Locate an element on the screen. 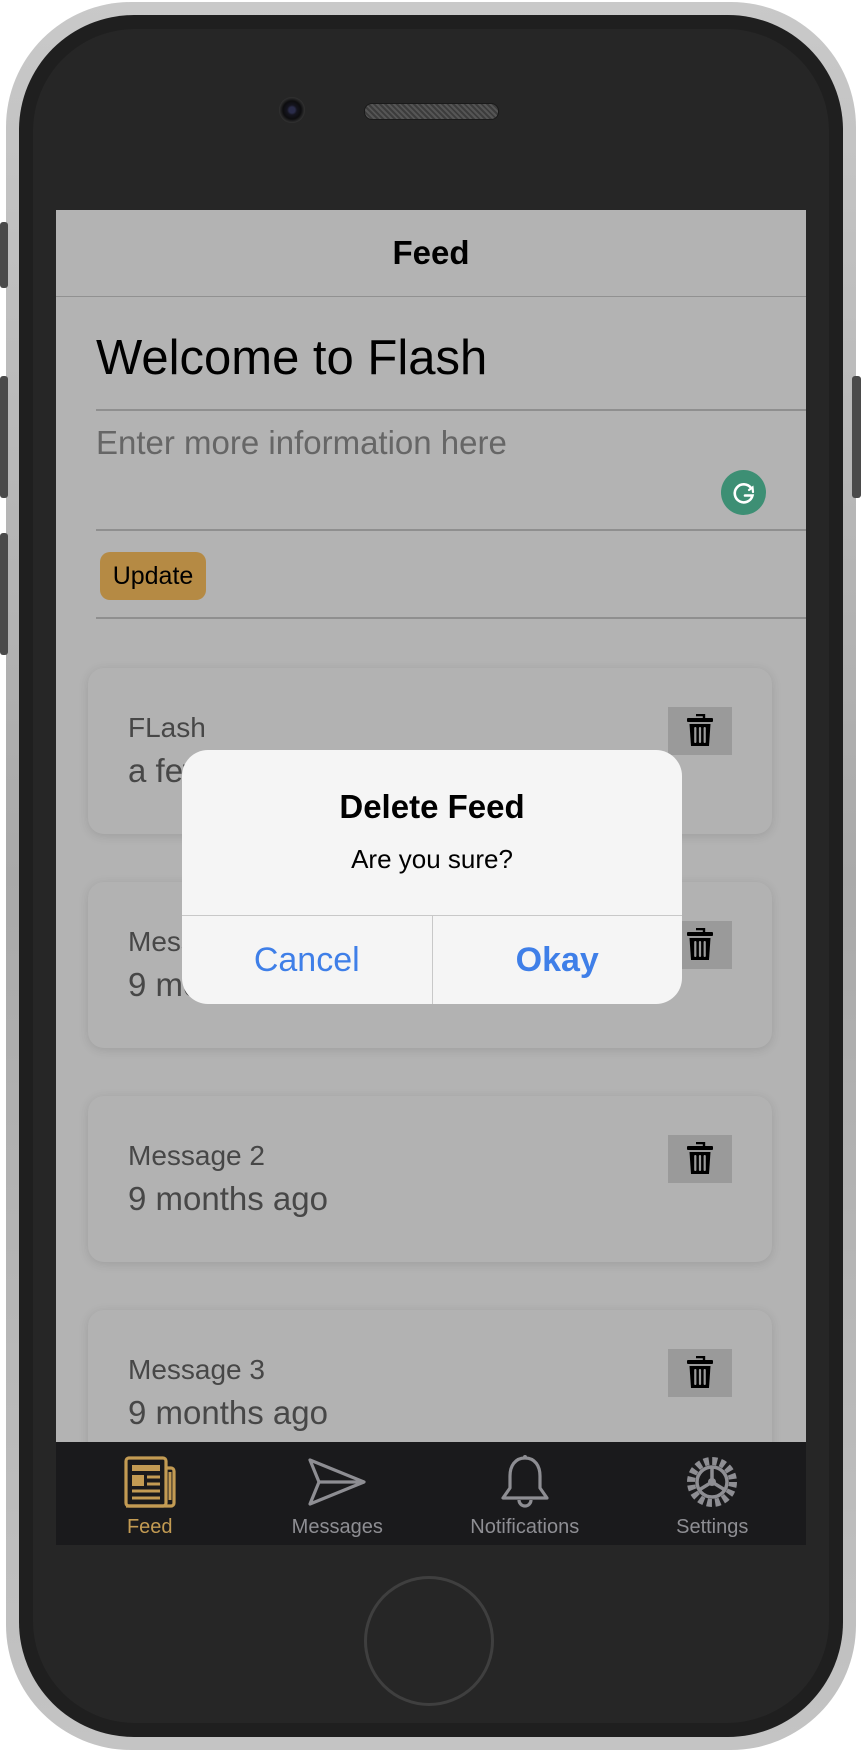 This screenshot has width=861, height=1753. tab-feed: Feed is located at coordinates (150, 1493).